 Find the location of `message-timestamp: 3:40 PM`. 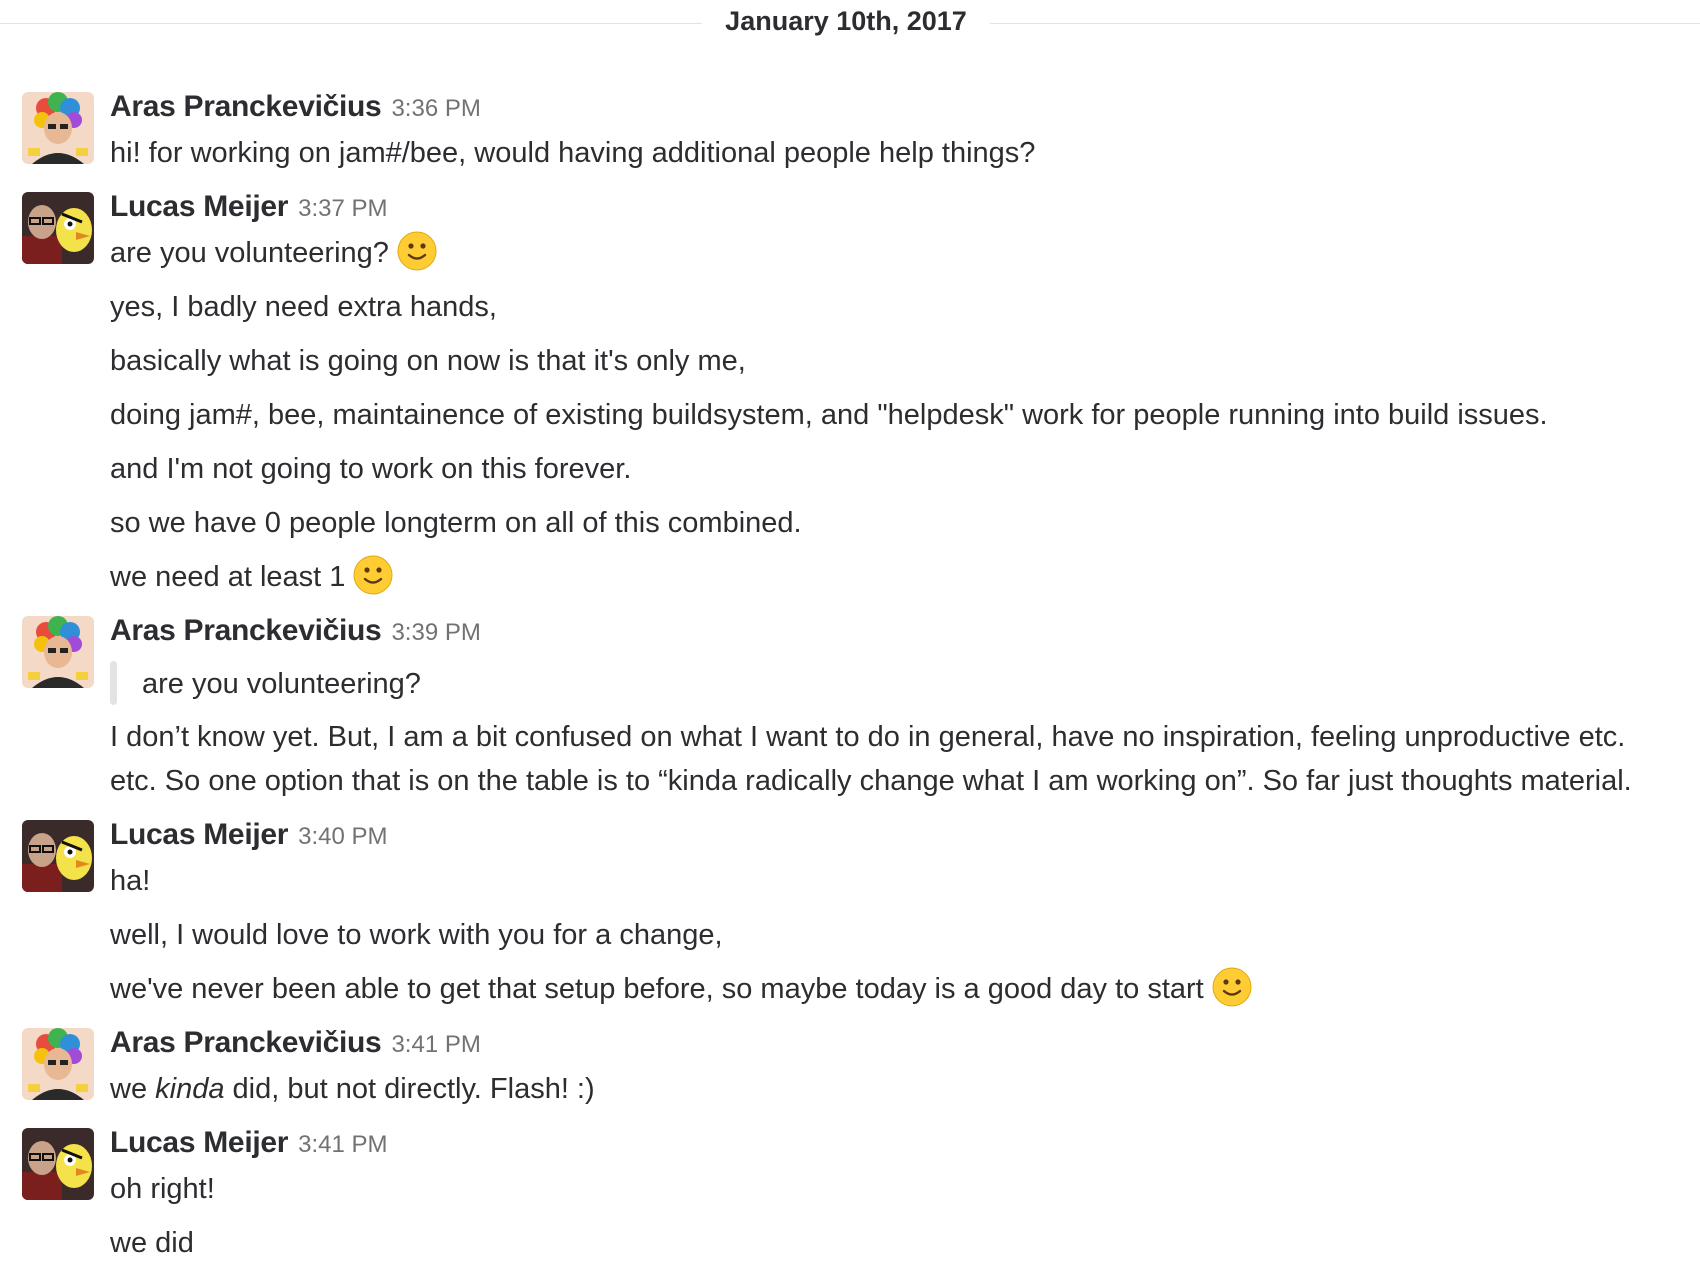

message-timestamp: 3:40 PM is located at coordinates (342, 836).